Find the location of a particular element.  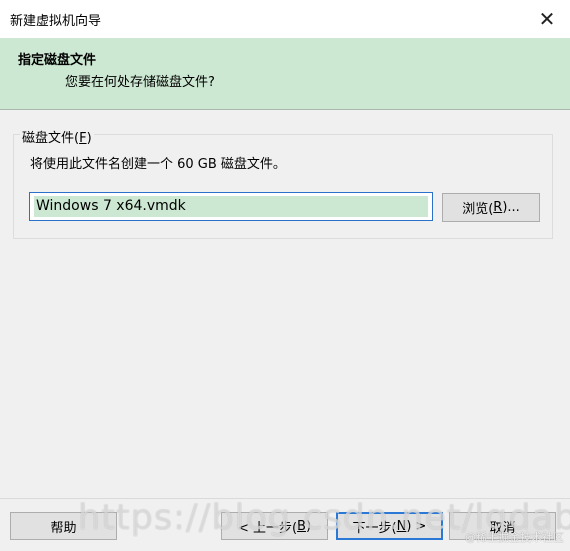

header-subtitle: 您要在何处存储磁盘文件? is located at coordinates (140, 82).